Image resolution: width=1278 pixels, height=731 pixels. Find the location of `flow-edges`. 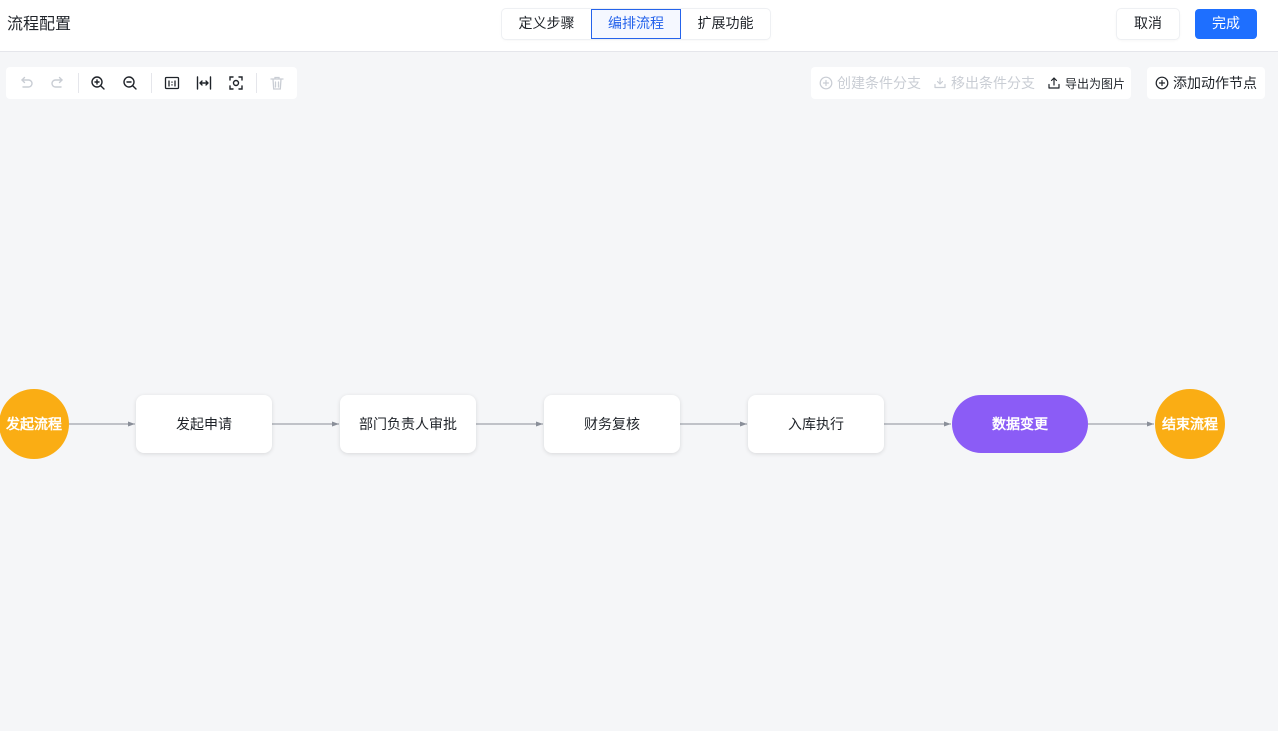

flow-edges is located at coordinates (611, 424).